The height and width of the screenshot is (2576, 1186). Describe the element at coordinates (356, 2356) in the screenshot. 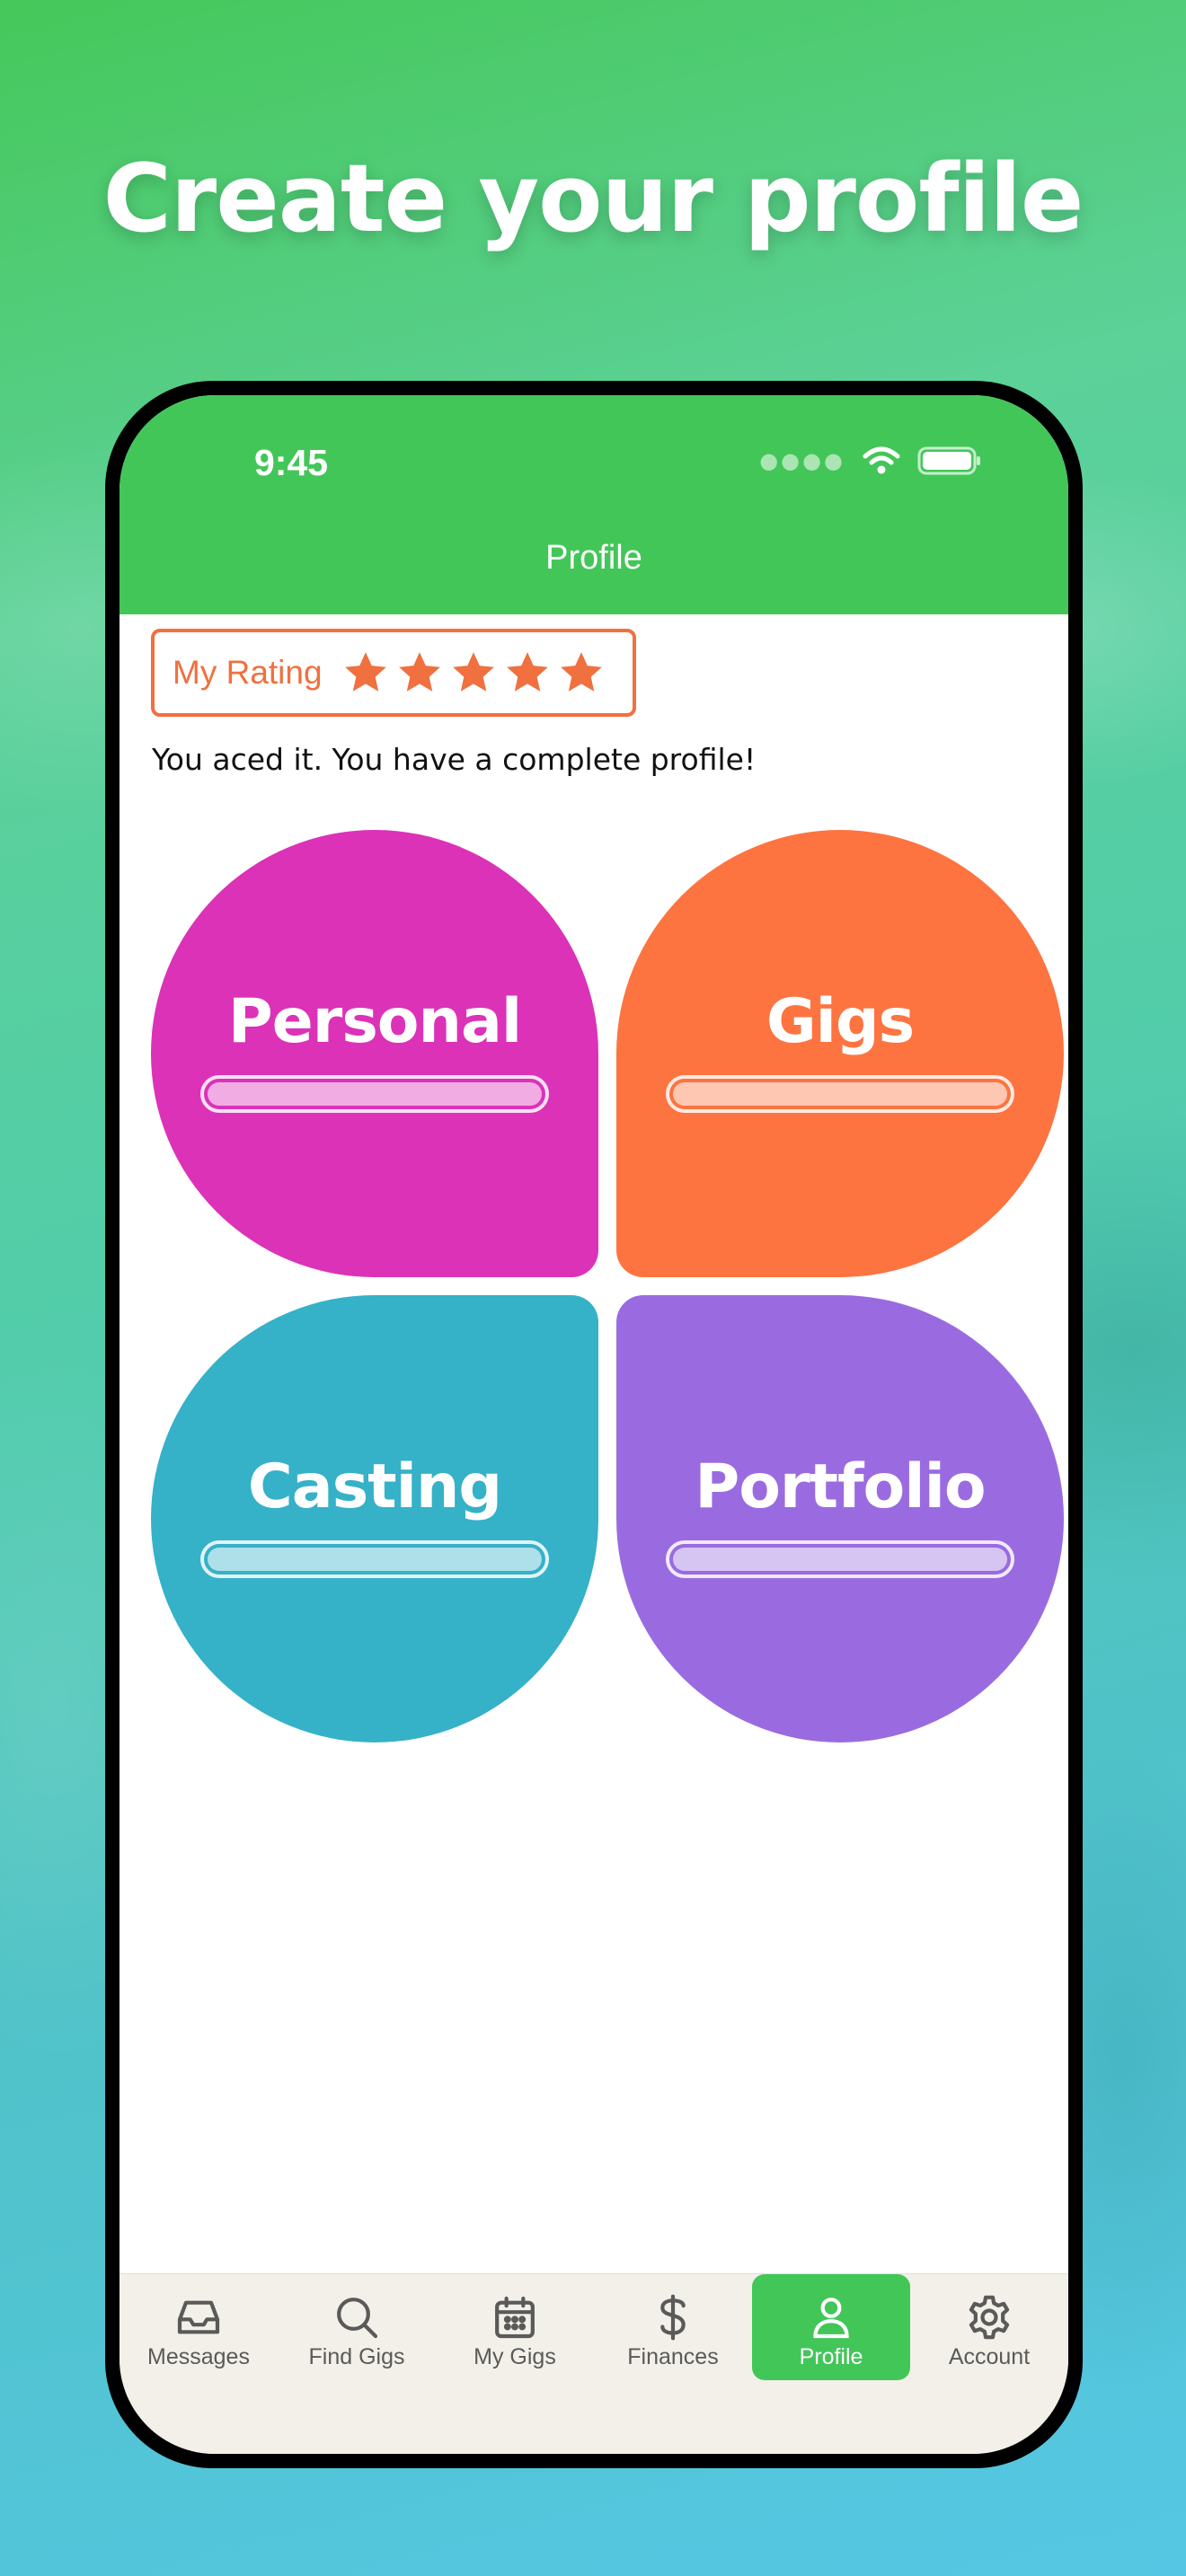

I see `tab-label: Find Gigs` at that location.